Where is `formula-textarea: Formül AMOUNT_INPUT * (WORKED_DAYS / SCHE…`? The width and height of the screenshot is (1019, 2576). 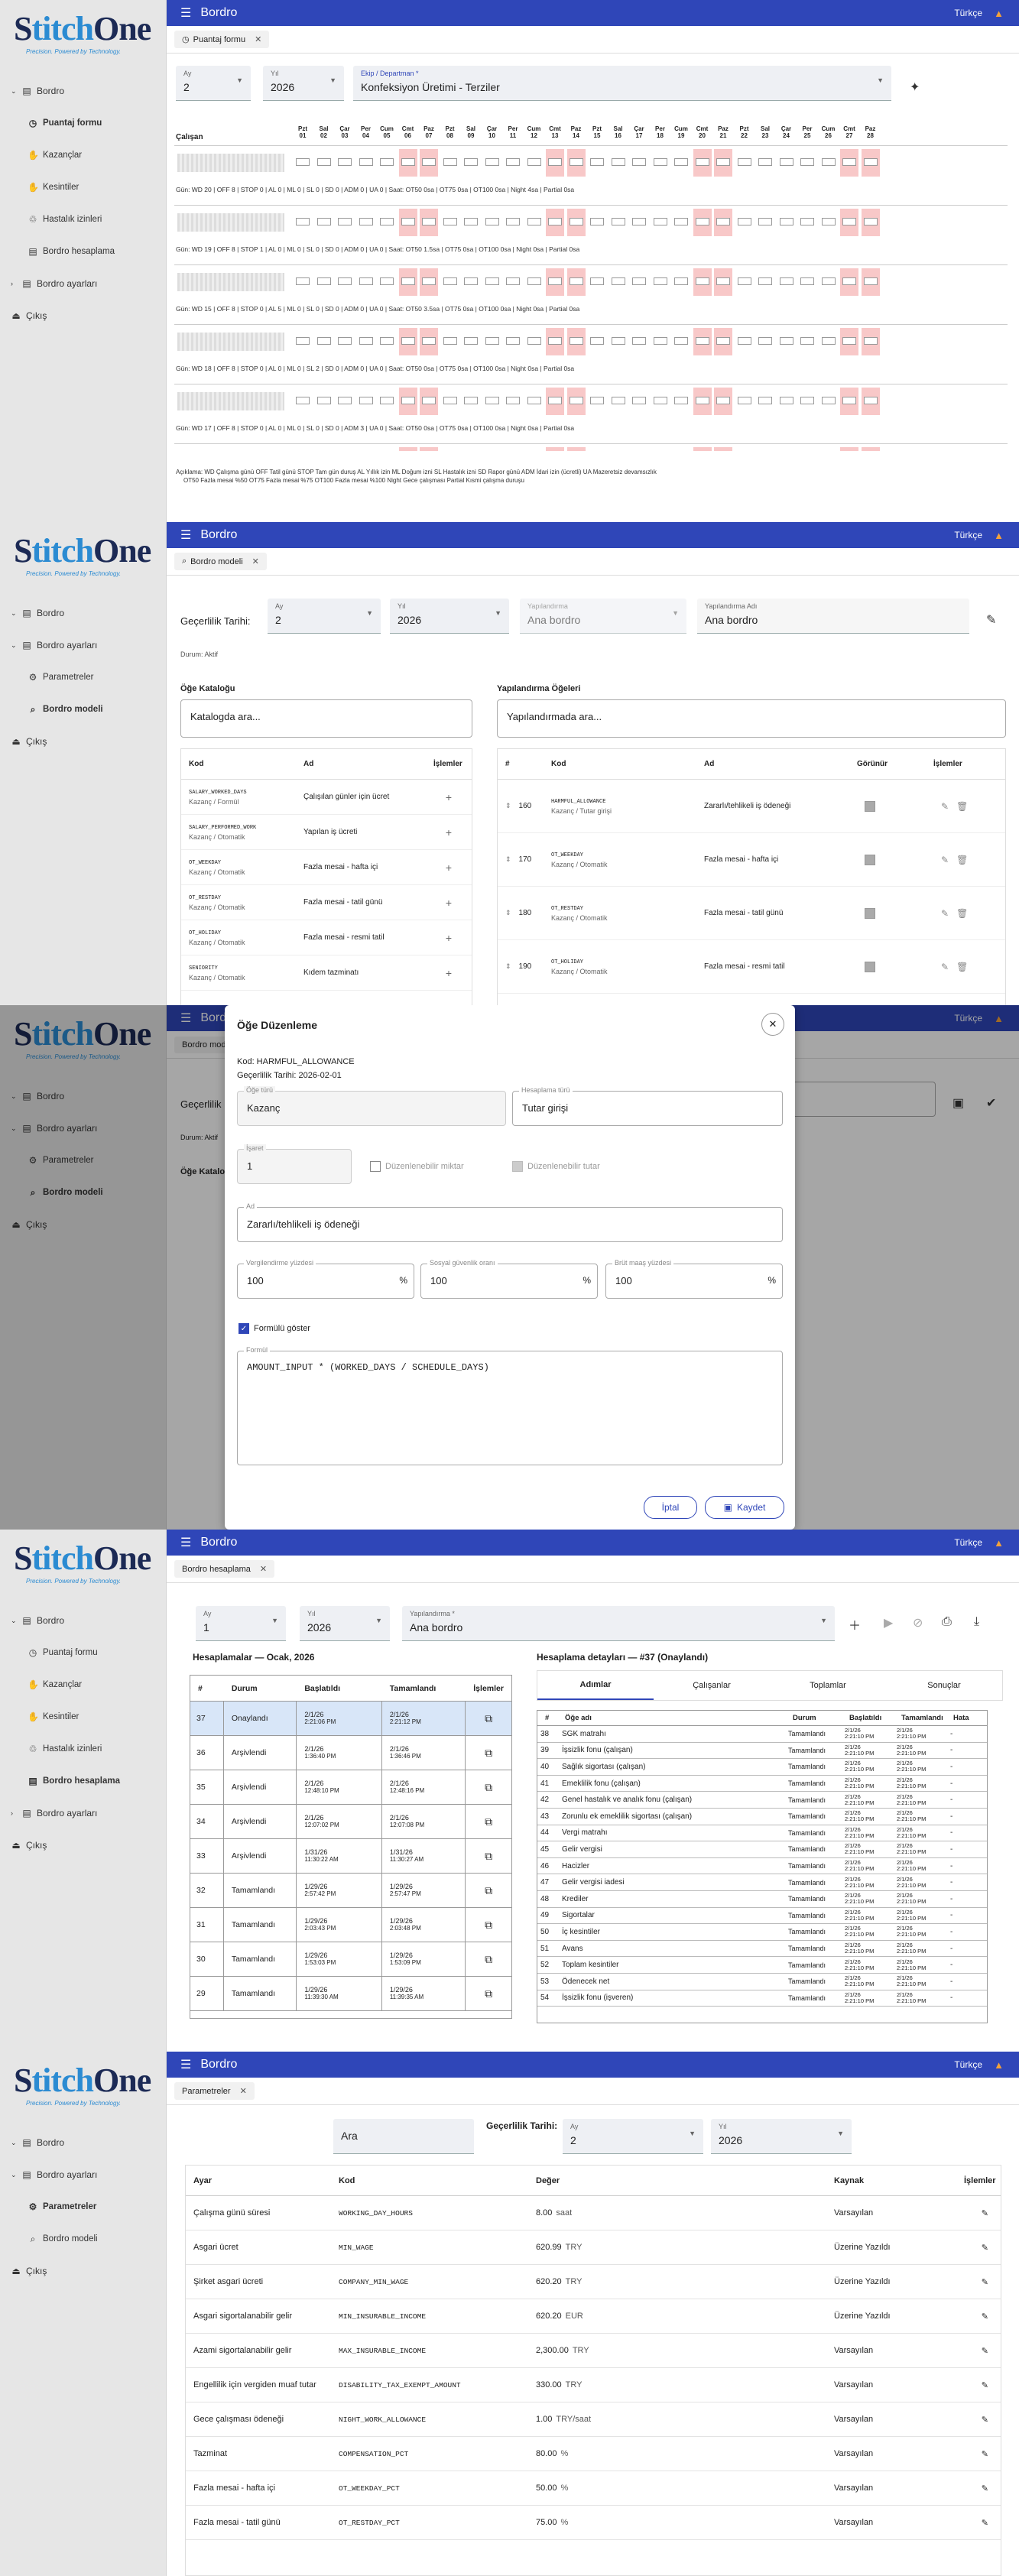 formula-textarea: Formül AMOUNT_INPUT * (WORKED_DAYS / SCHE… is located at coordinates (510, 1405).